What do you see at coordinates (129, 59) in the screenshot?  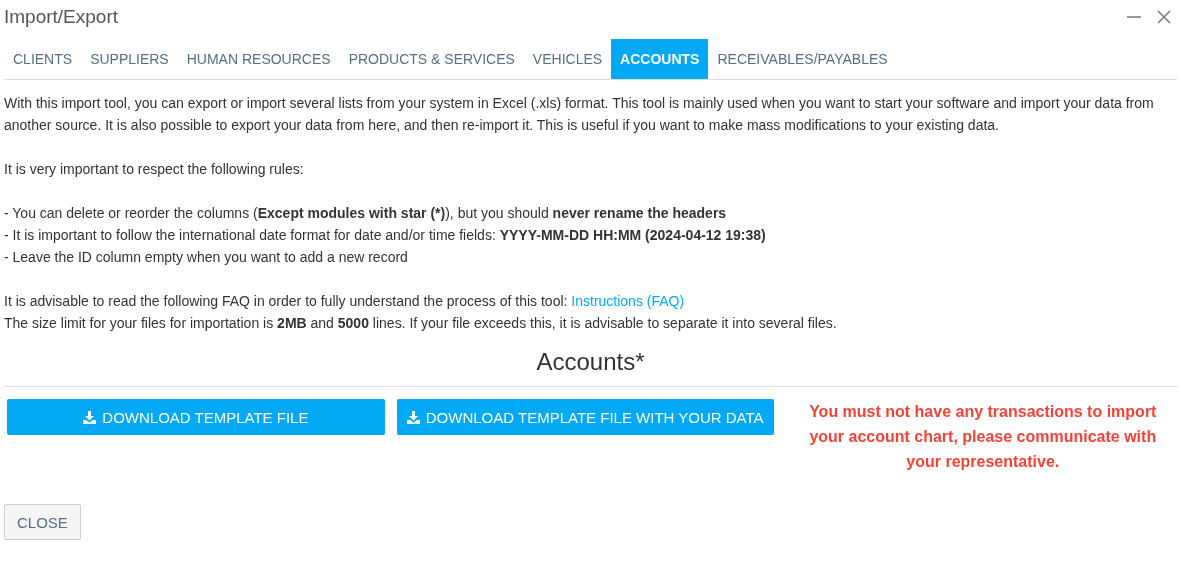 I see `tab: SUPPLIERS` at bounding box center [129, 59].